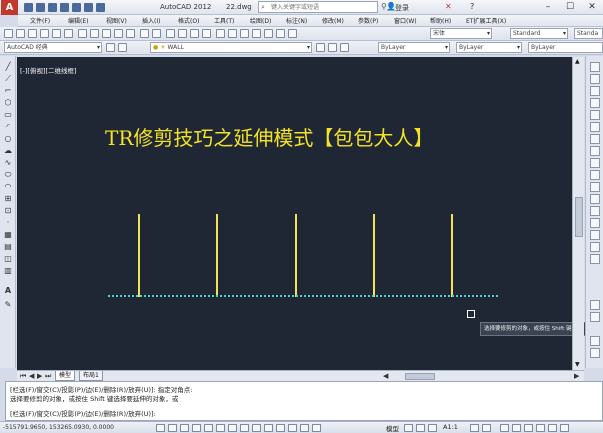 The width and height of the screenshot is (603, 433). What do you see at coordinates (8, 198) in the screenshot?
I see `insert-block-icon: ⊞` at bounding box center [8, 198].